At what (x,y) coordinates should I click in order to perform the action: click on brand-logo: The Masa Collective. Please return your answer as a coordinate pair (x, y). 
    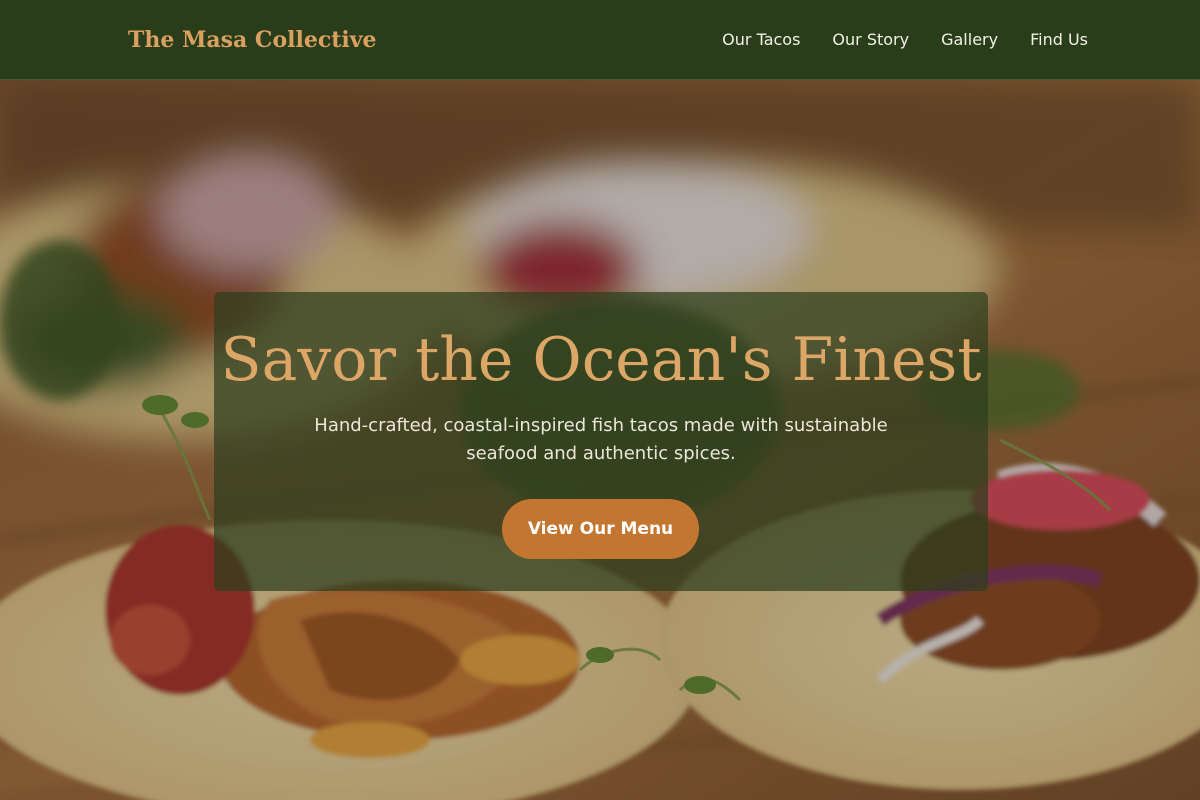
    Looking at the image, I should click on (252, 40).